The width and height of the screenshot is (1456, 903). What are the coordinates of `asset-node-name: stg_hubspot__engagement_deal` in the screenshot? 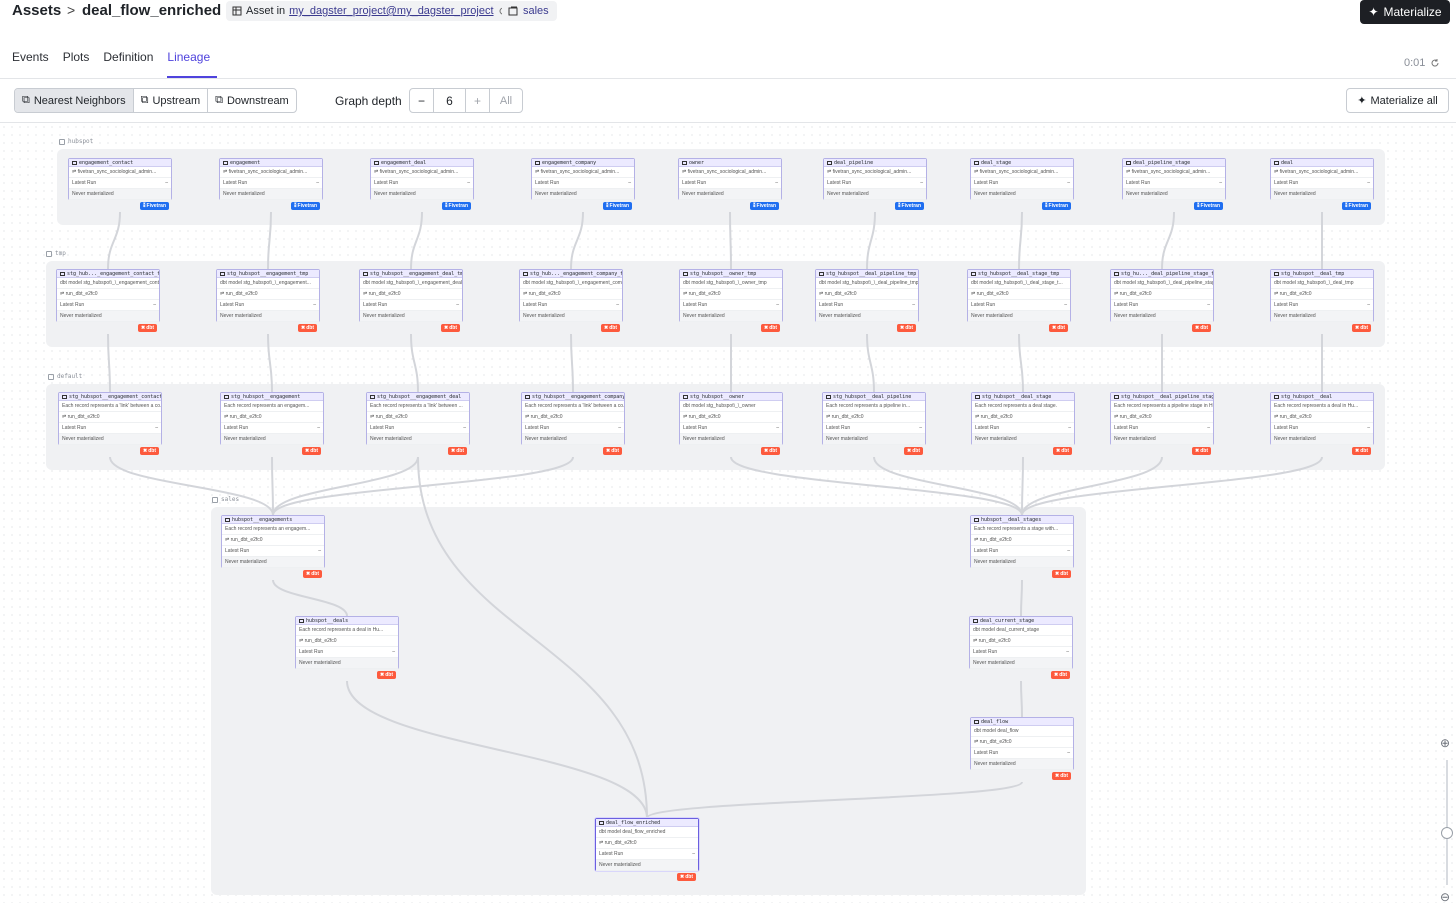 It's located at (419, 396).